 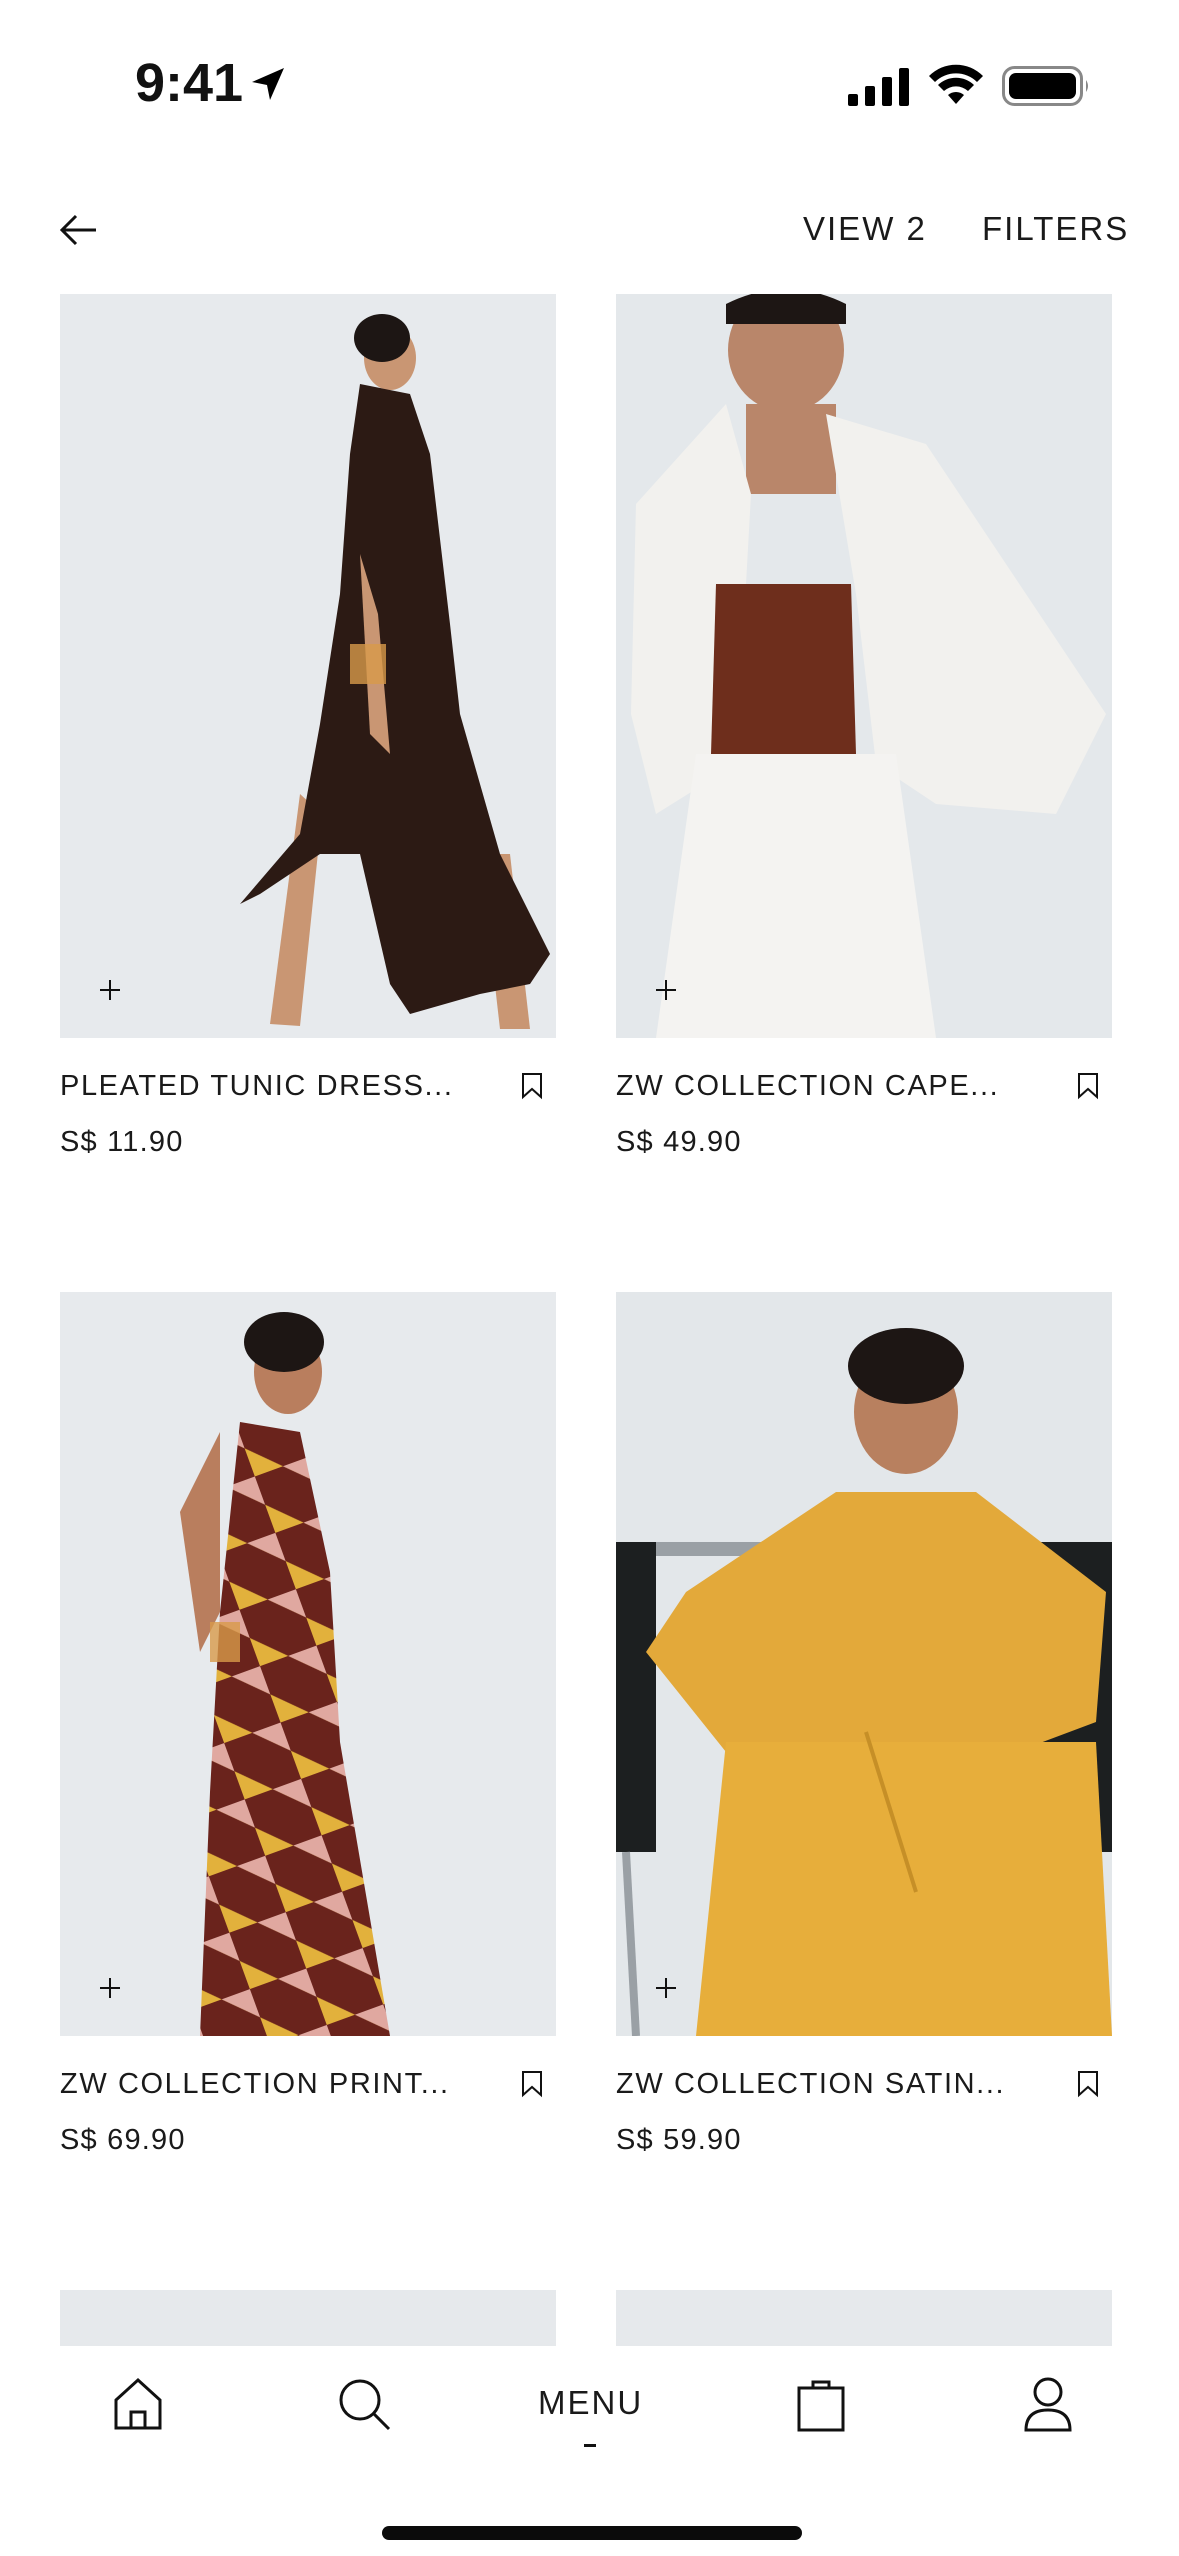 I want to click on filters-button: FILTERS, so click(x=1055, y=229).